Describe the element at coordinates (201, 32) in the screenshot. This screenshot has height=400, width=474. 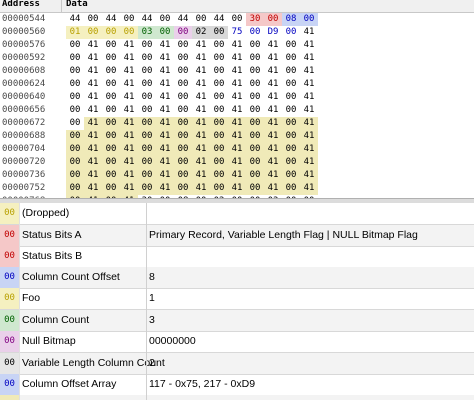
I see `hex-byte: 02` at that location.